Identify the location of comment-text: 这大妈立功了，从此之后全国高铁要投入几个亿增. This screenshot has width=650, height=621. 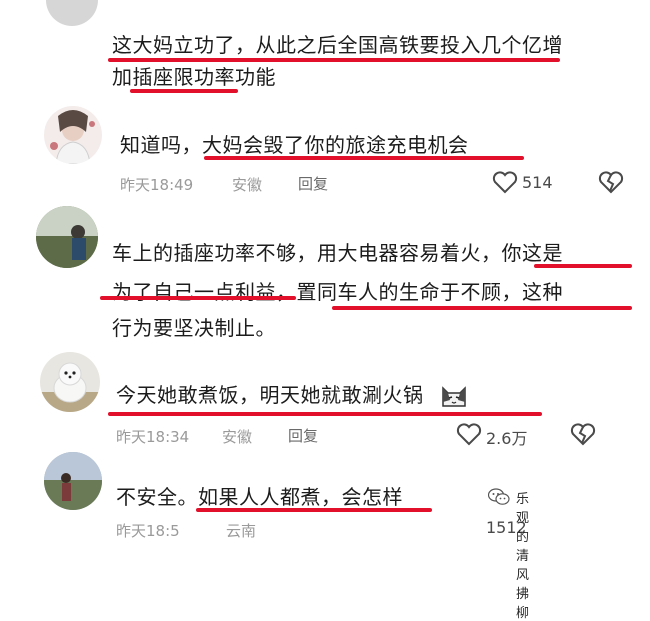
(337, 45).